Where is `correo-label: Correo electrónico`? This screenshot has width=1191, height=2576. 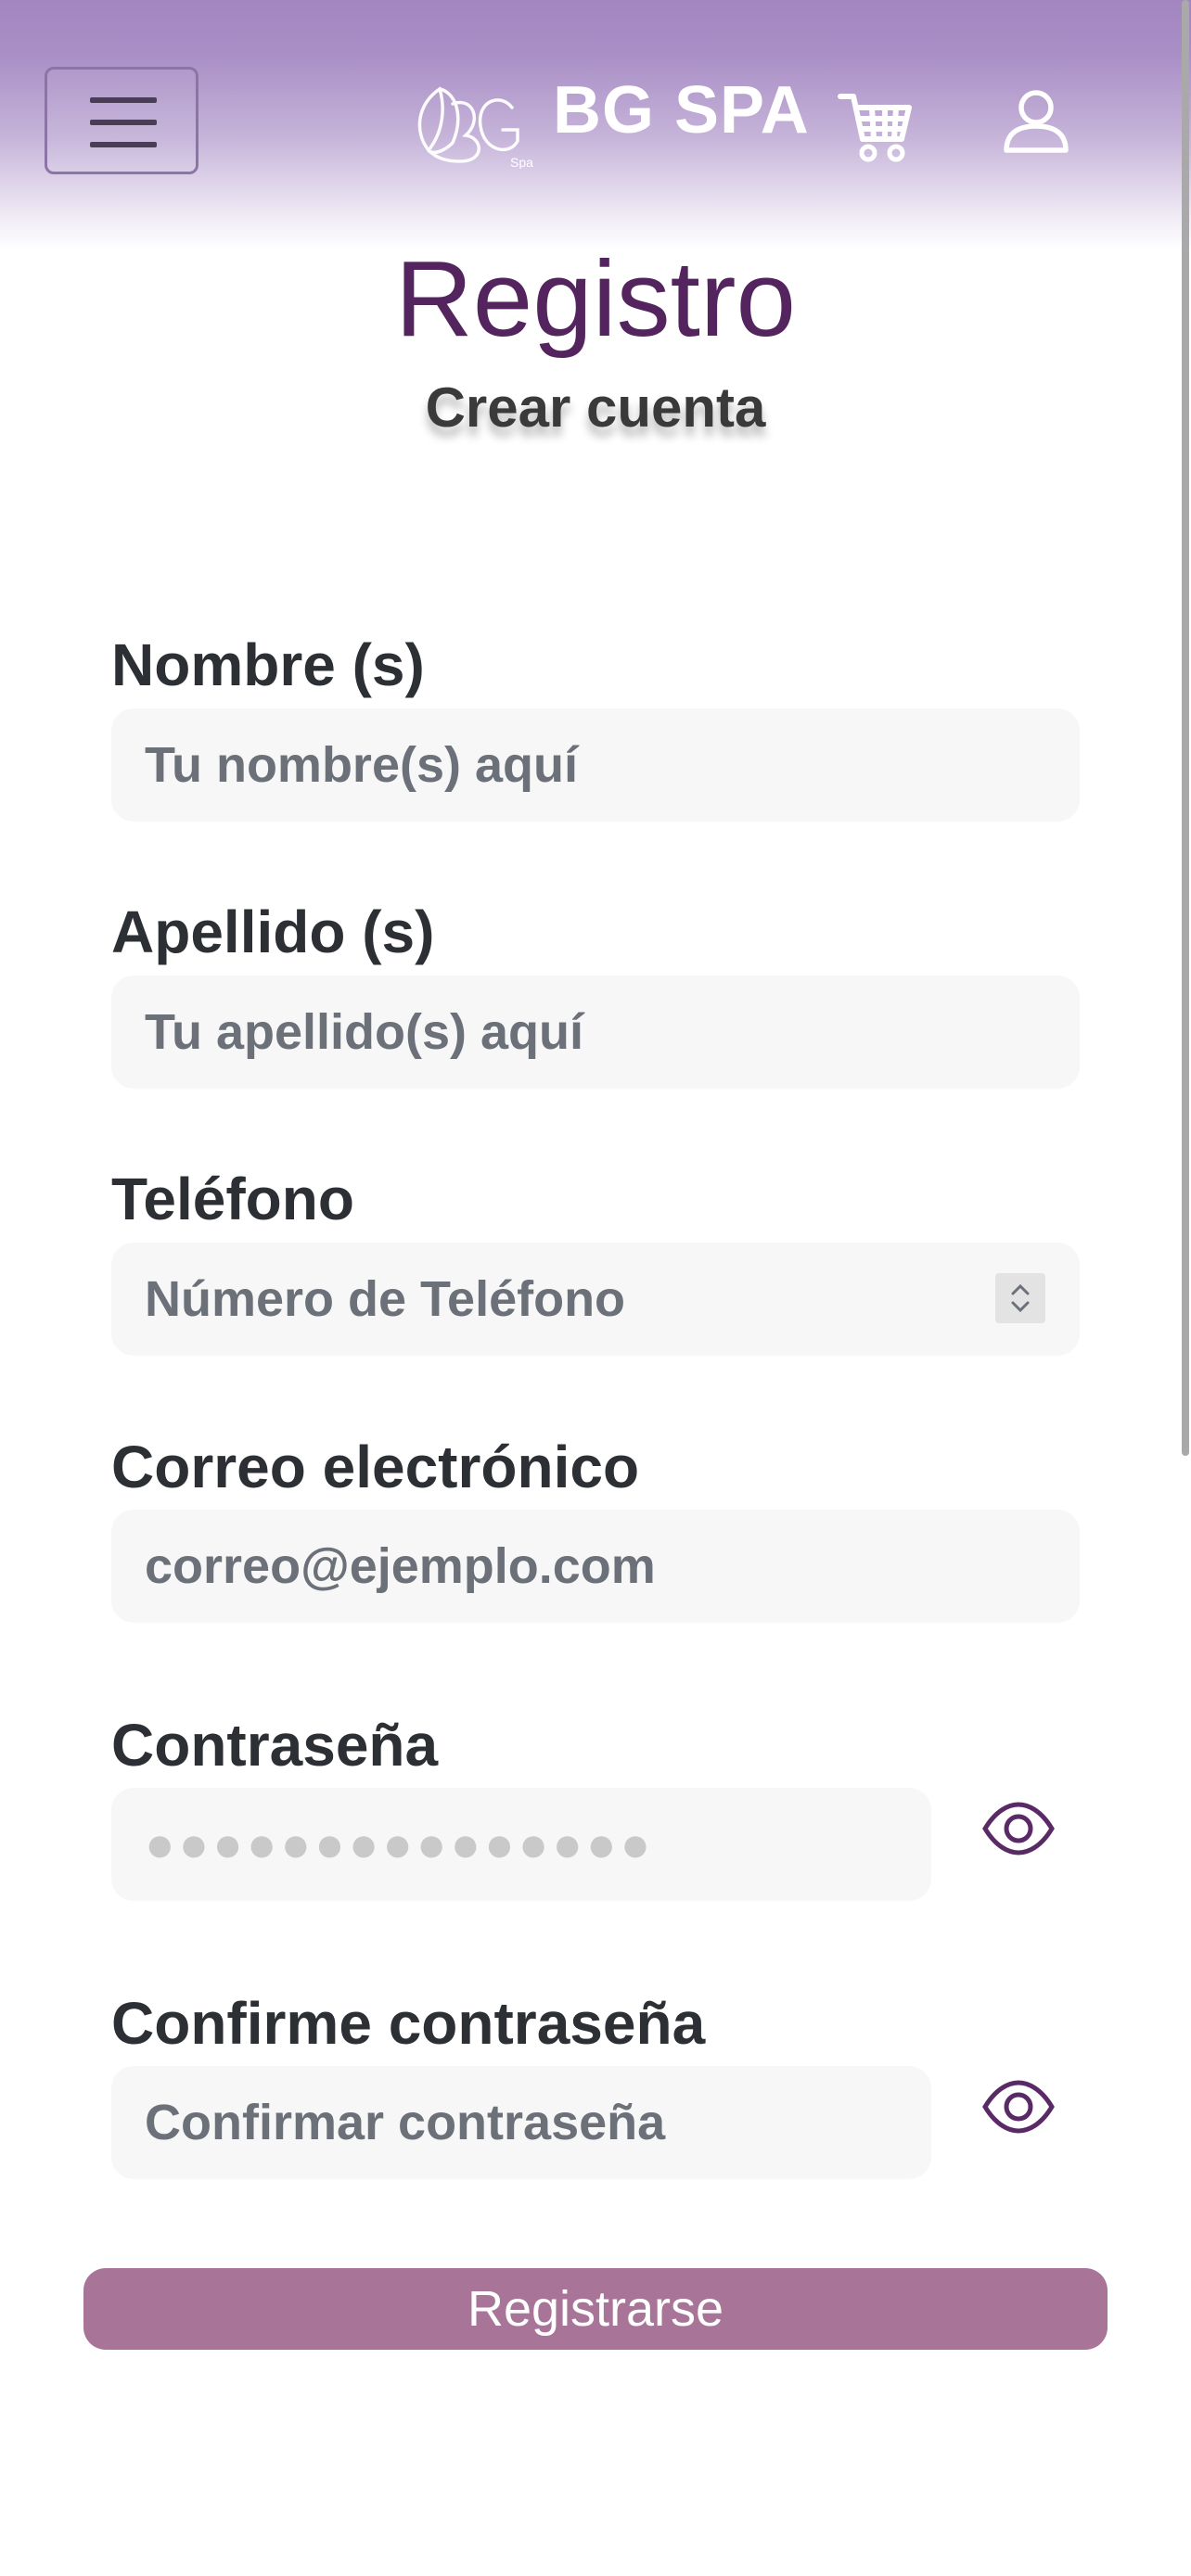 correo-label: Correo electrónico is located at coordinates (375, 1467).